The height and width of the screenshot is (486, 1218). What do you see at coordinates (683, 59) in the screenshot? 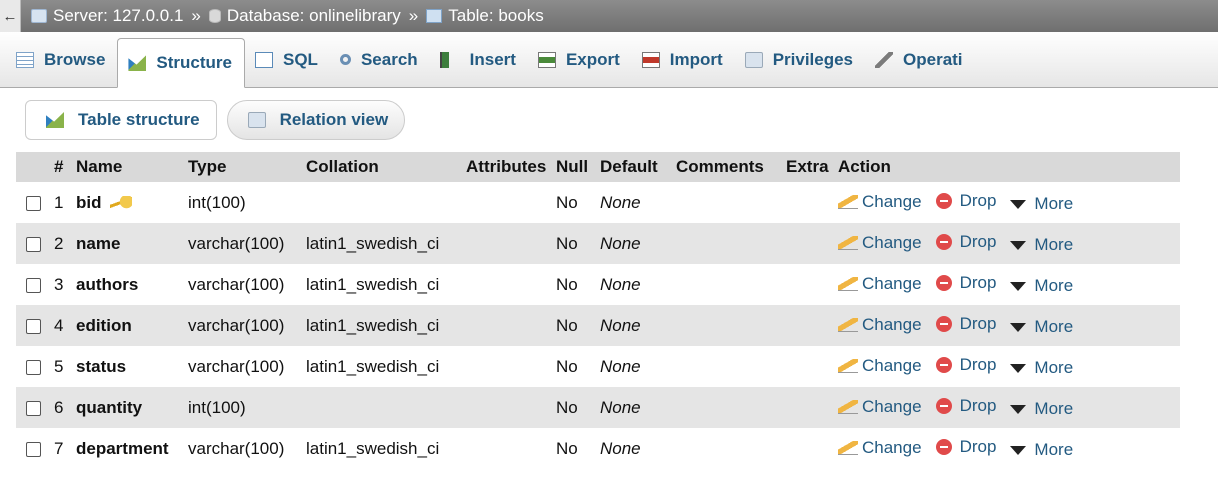
I see `tab-import: Import` at bounding box center [683, 59].